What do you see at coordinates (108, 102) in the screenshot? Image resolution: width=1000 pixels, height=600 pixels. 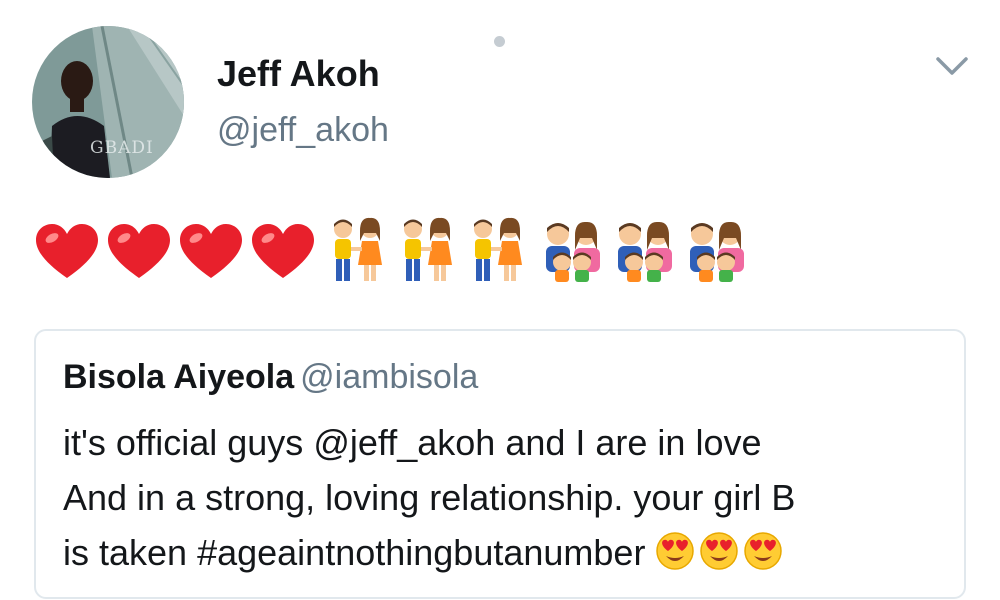 I see `avatar: GBADI` at bounding box center [108, 102].